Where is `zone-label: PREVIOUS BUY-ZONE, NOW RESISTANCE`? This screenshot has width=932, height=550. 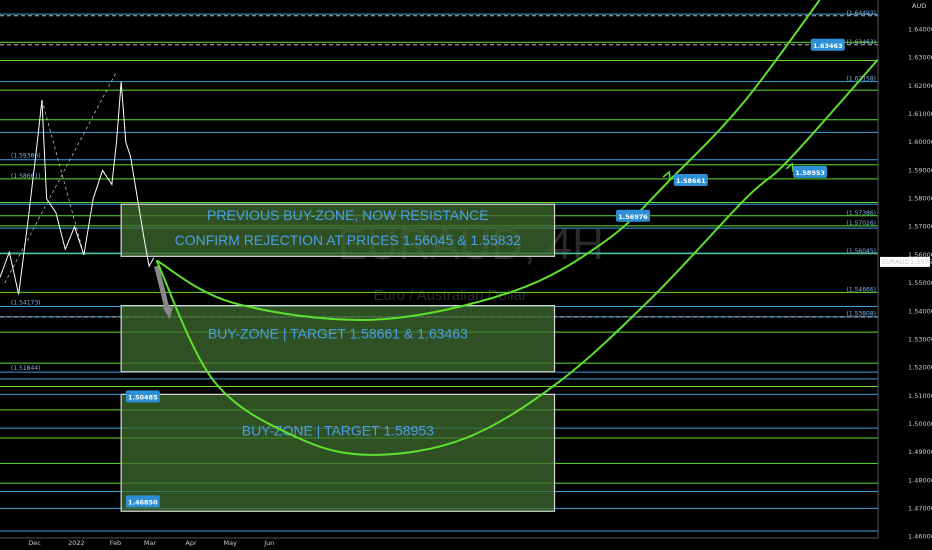
zone-label: PREVIOUS BUY-ZONE, NOW RESISTANCE is located at coordinates (348, 215).